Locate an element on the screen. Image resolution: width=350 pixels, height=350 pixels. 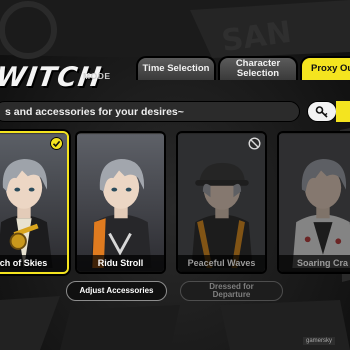
check-icon is located at coordinates (56, 143).